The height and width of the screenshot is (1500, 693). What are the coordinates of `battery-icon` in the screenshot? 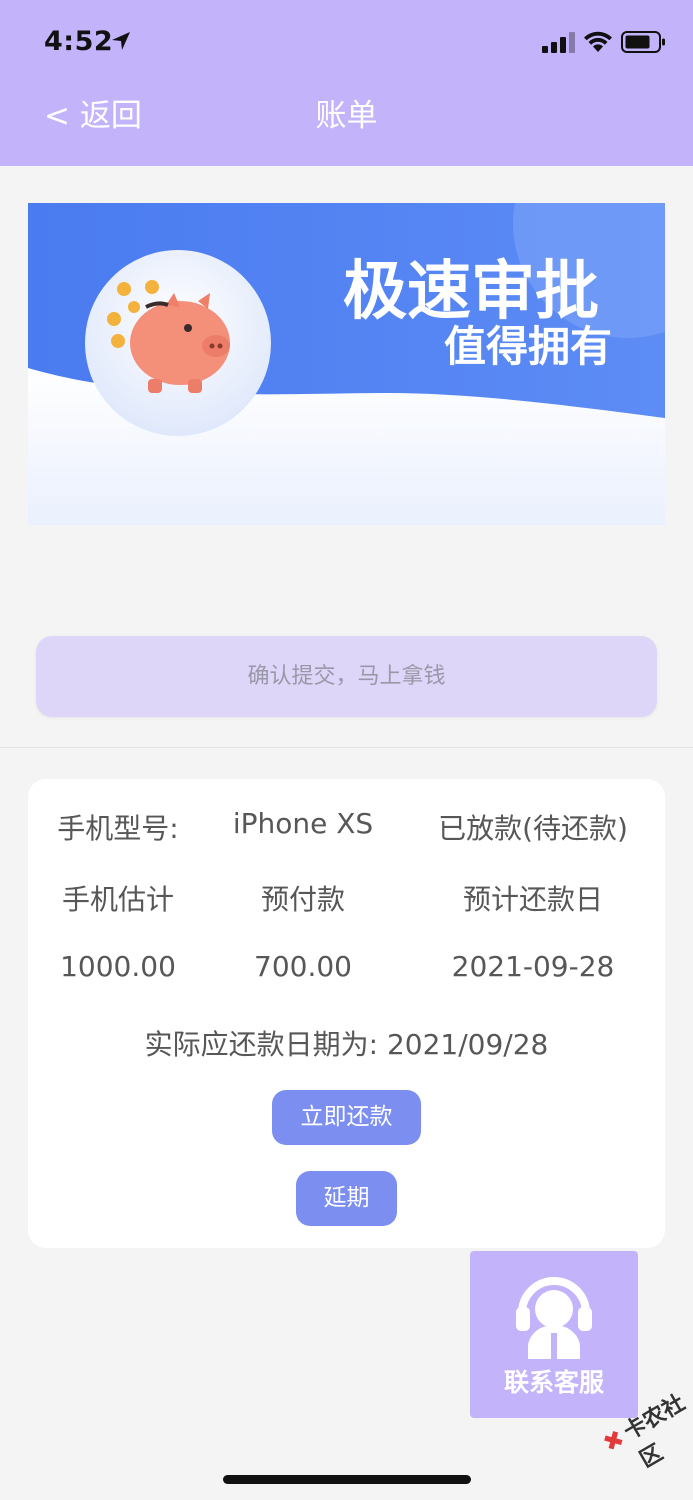 It's located at (643, 42).